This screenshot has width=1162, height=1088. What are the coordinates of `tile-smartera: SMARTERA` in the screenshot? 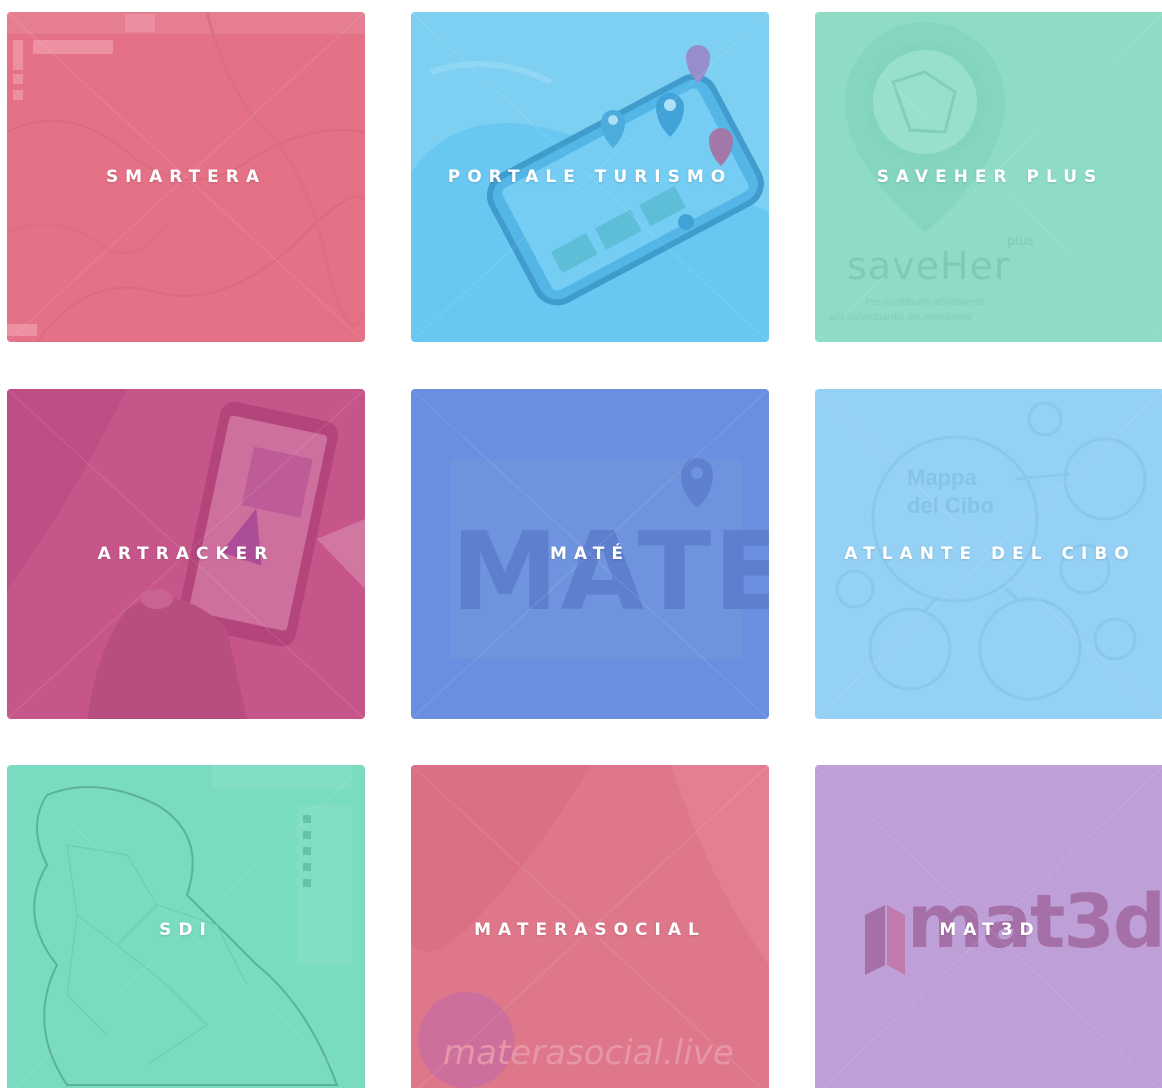 It's located at (186, 177).